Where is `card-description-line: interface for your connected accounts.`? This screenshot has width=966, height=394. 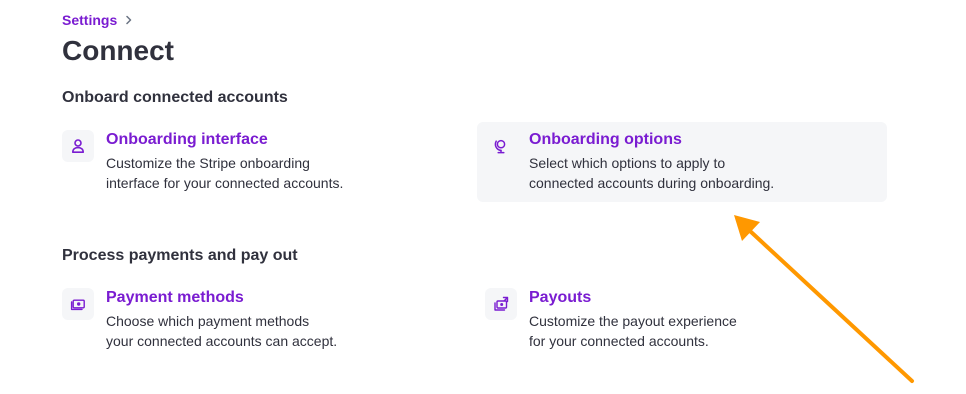 card-description-line: interface for your connected accounts. is located at coordinates (225, 183).